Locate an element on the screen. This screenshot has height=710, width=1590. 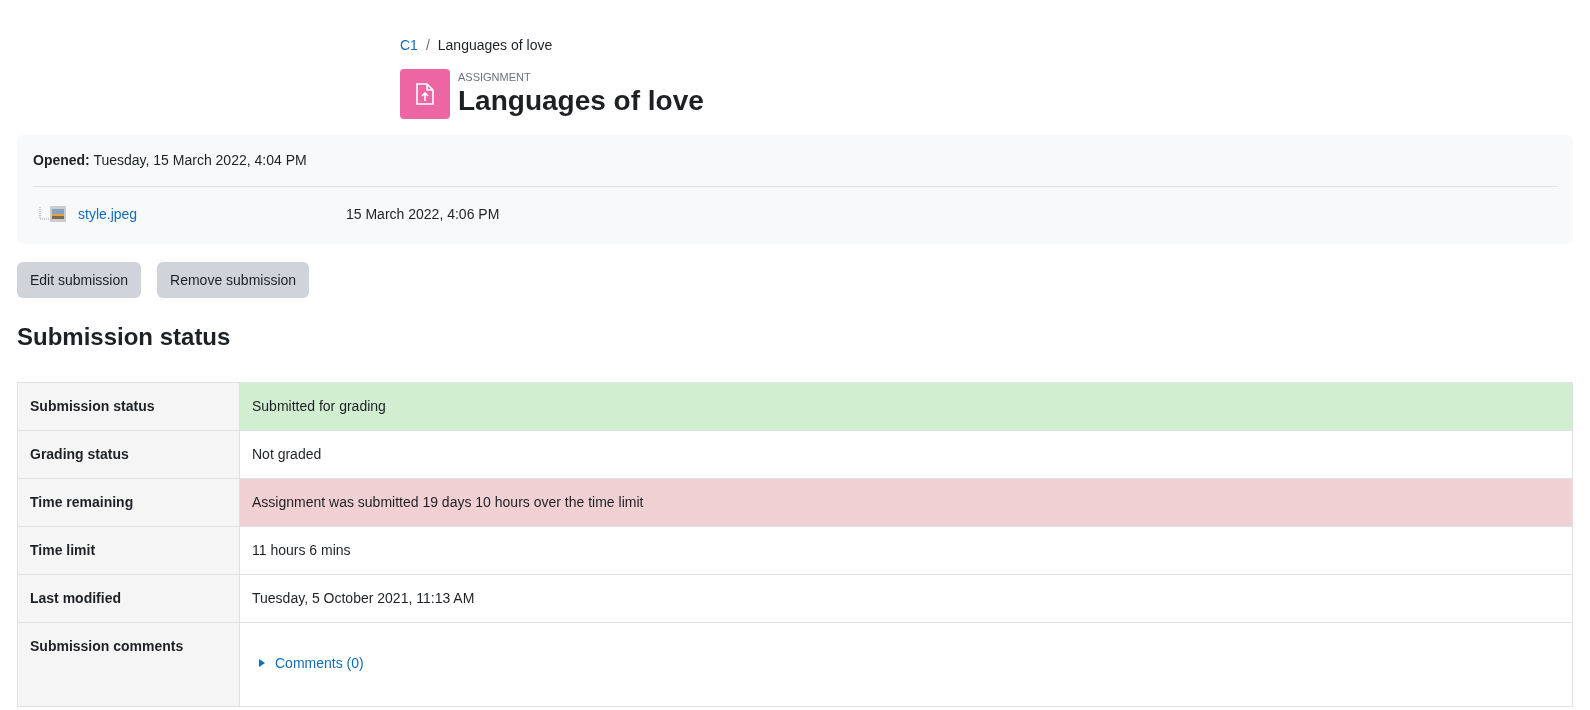
submission-button: Edit submission is located at coordinates (79, 280).